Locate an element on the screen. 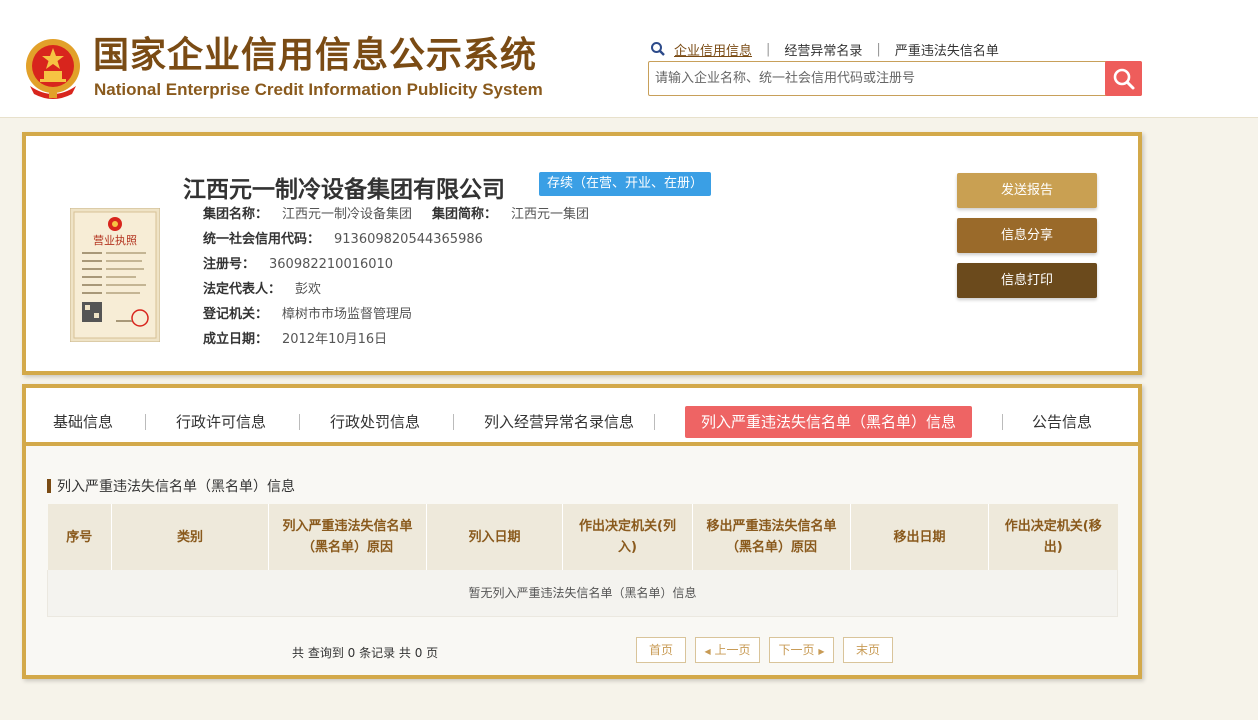  tab-admin-penalty: 行政处罚信息 is located at coordinates (375, 422).